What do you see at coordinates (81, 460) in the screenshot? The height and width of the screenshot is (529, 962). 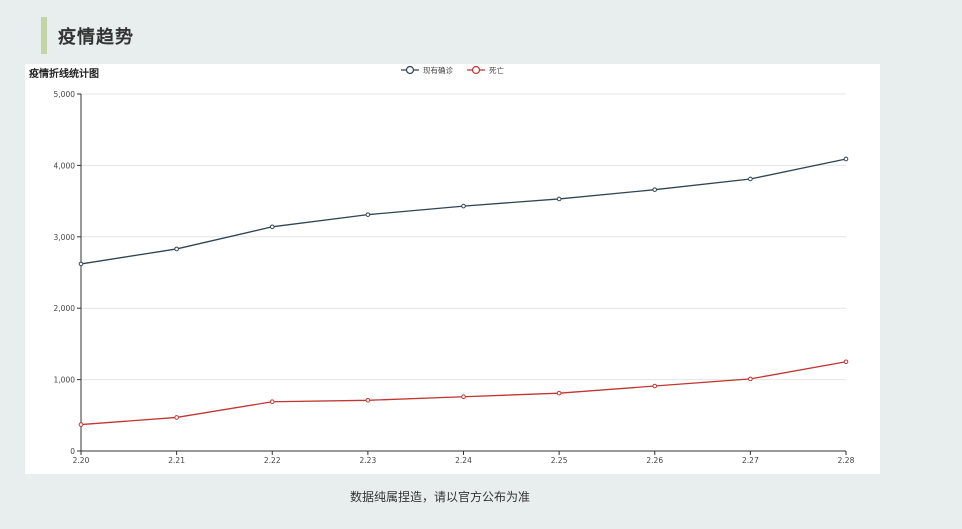 I see `x-tick-label: 2.20` at bounding box center [81, 460].